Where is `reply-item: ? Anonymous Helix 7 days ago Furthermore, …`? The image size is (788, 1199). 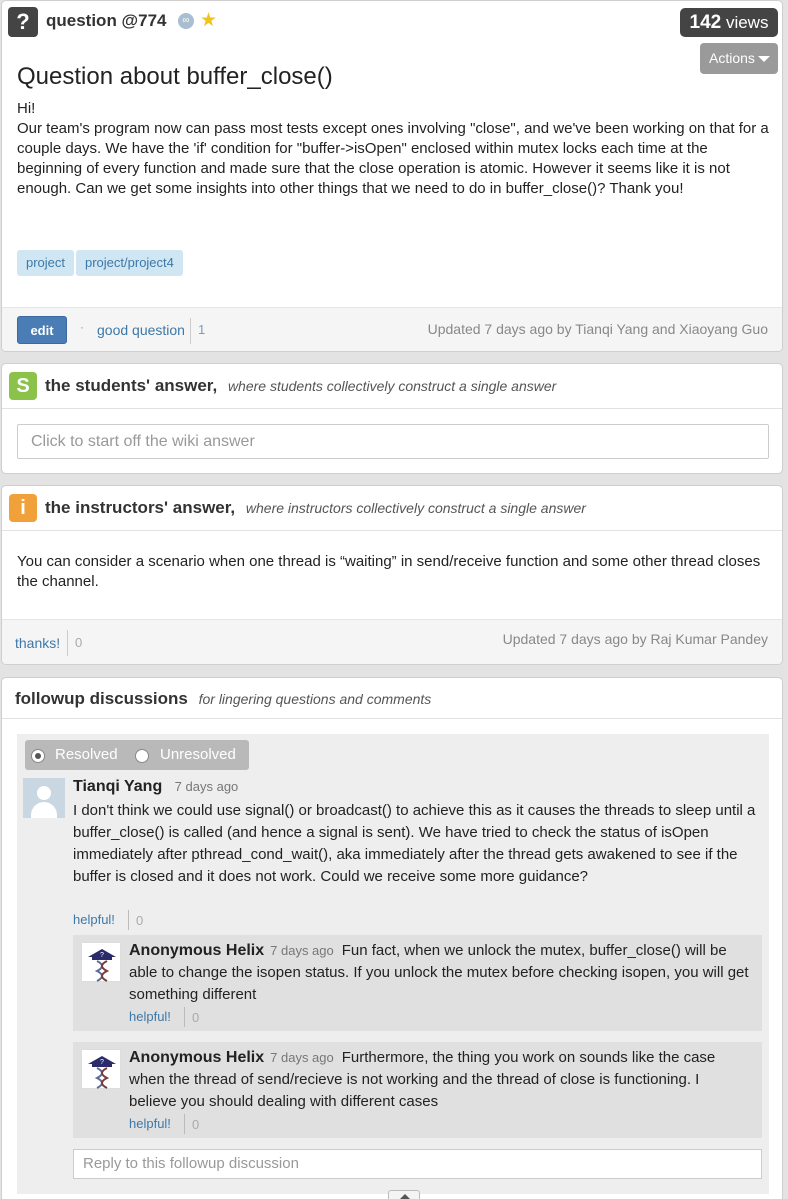 reply-item: ? Anonymous Helix 7 days ago Furthermore, … is located at coordinates (417, 1090).